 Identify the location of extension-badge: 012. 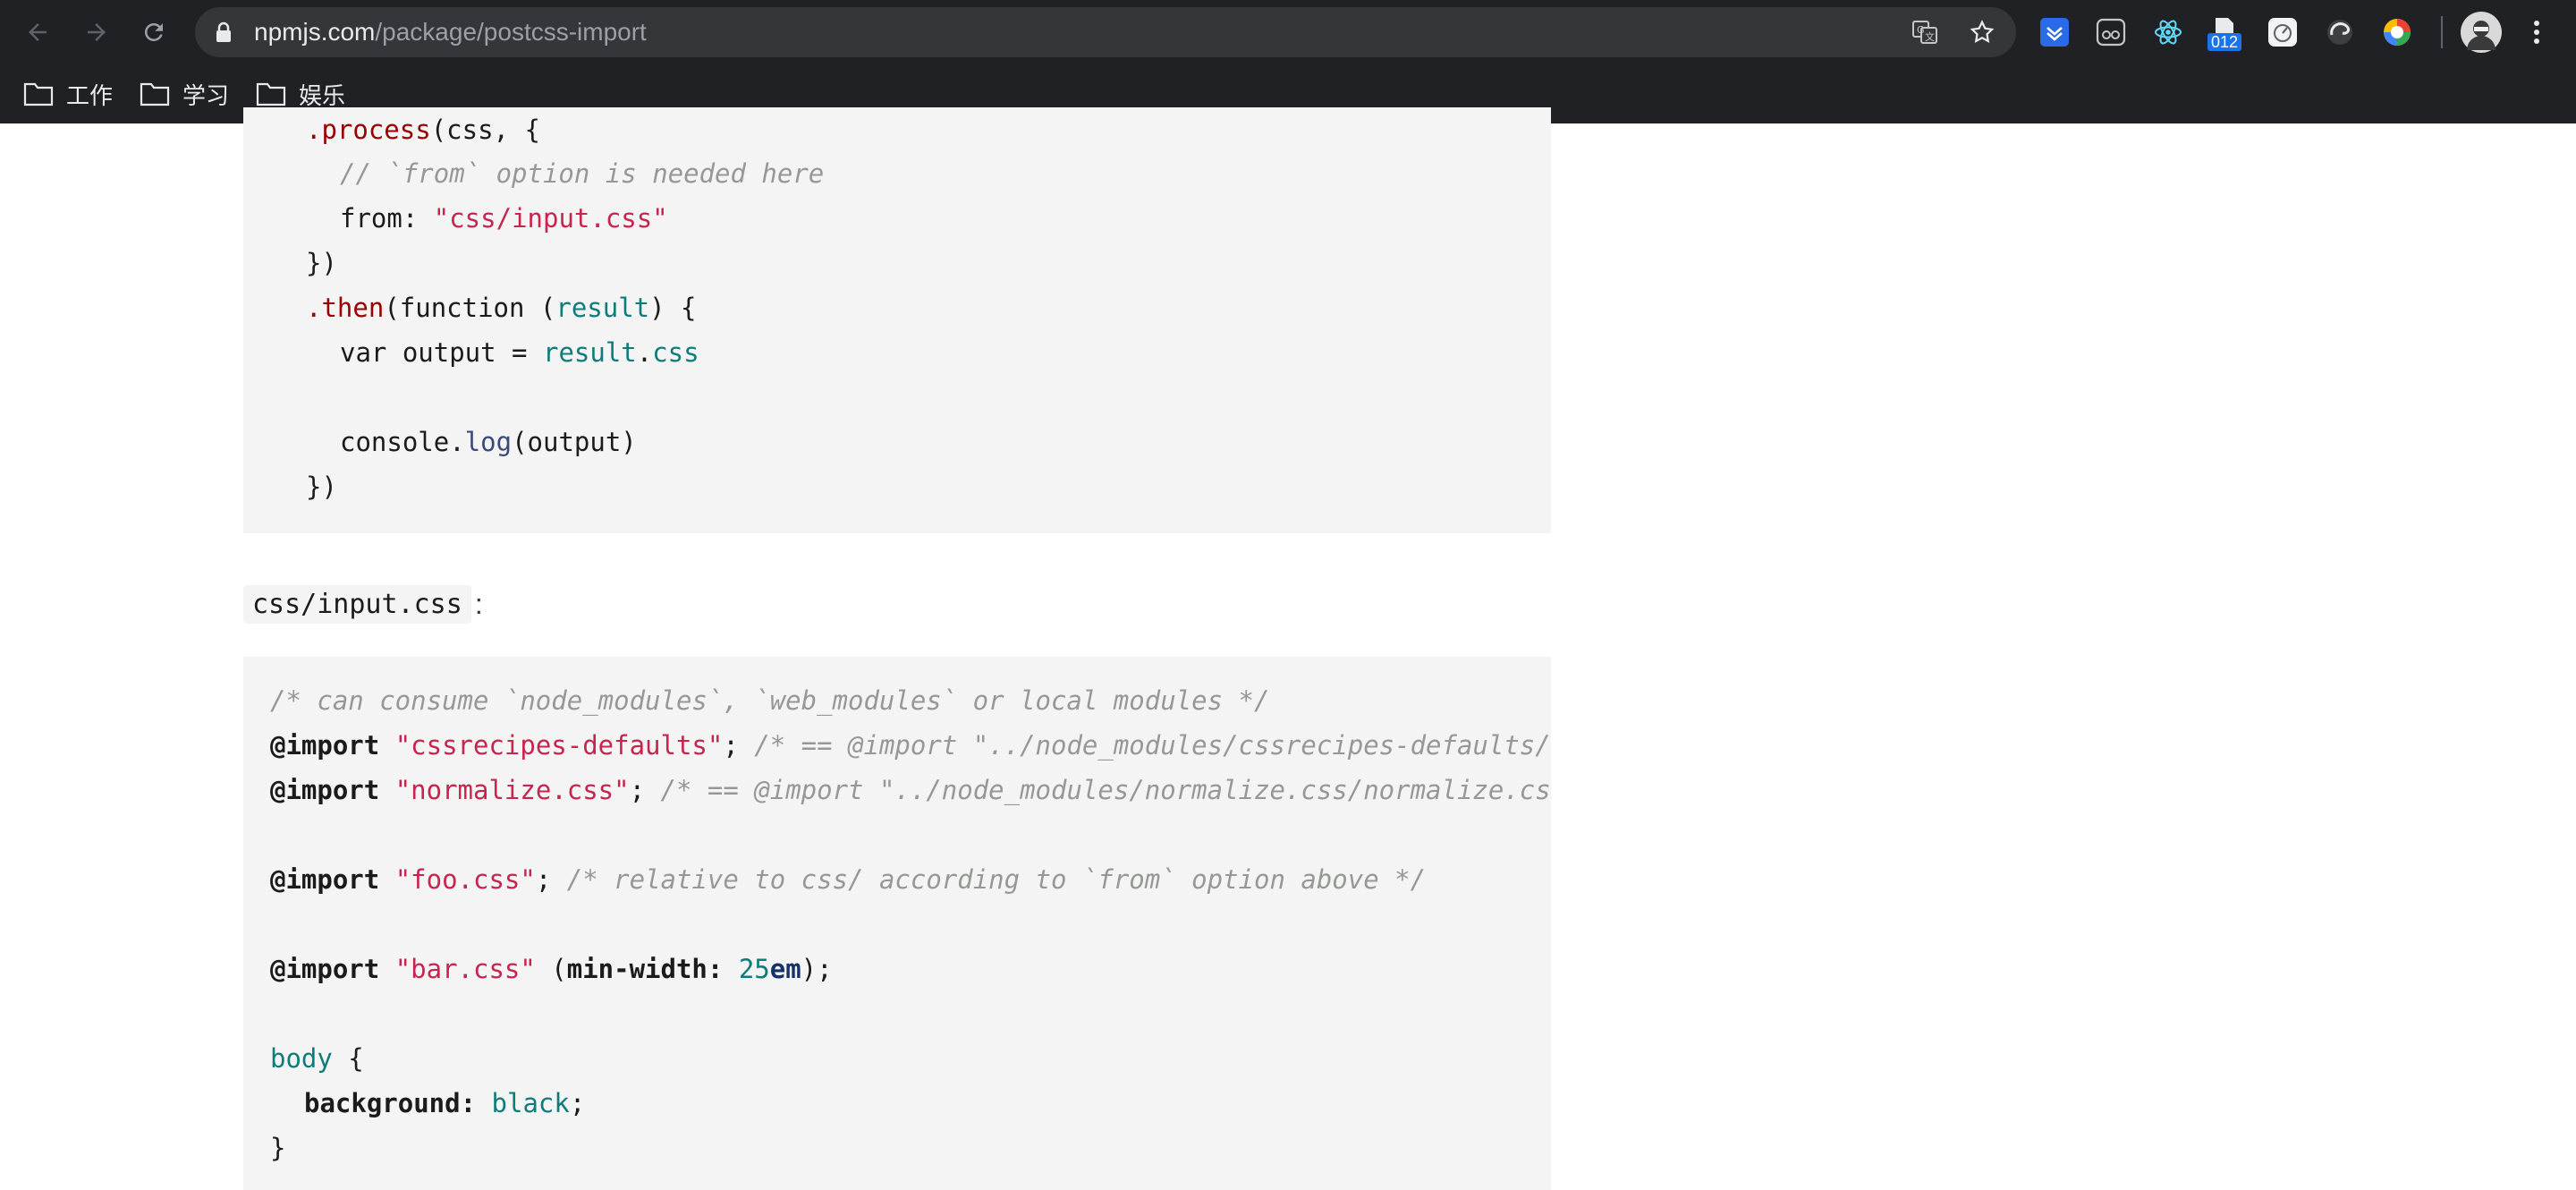
(2224, 42).